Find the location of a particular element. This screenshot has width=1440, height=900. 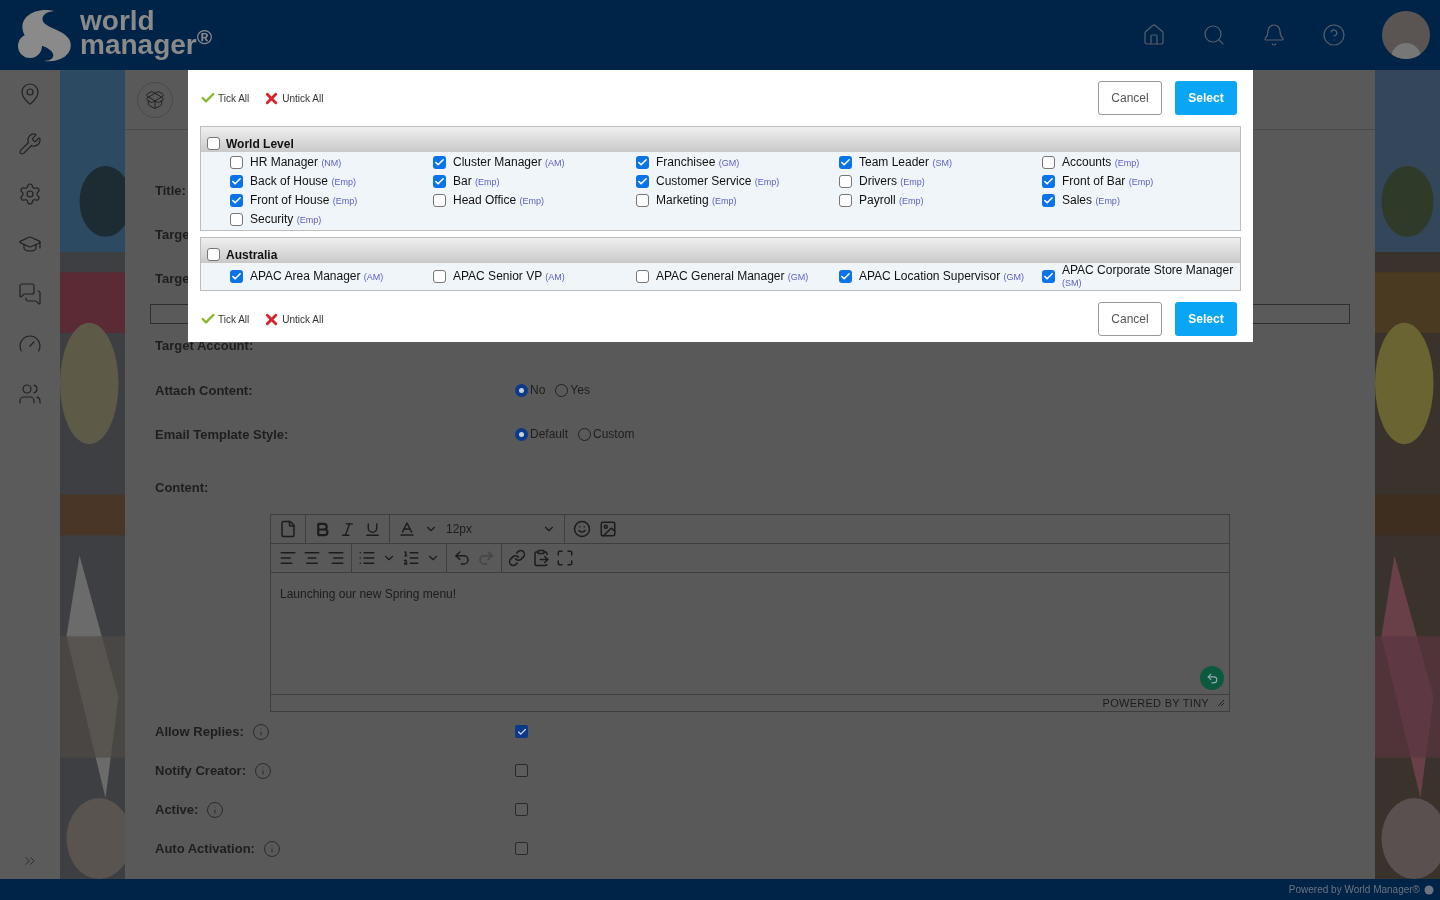

link-icon is located at coordinates (517, 558).